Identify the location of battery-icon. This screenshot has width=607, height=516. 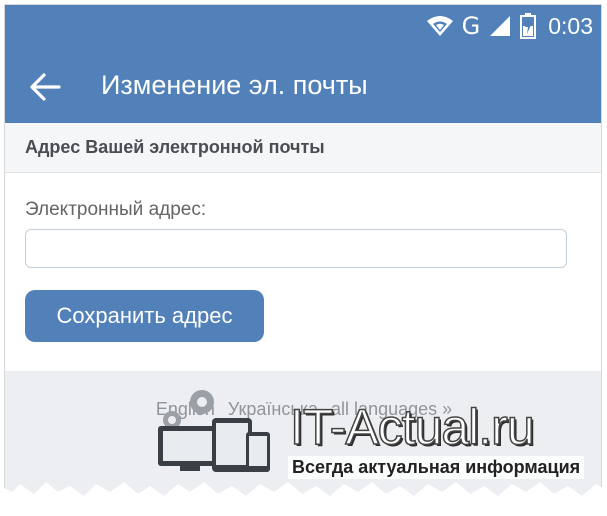
(528, 26).